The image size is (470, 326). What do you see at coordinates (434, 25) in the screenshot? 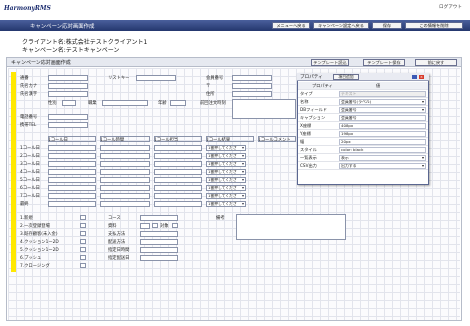
I see `delete-info-button: この情報を削除` at bounding box center [434, 25].